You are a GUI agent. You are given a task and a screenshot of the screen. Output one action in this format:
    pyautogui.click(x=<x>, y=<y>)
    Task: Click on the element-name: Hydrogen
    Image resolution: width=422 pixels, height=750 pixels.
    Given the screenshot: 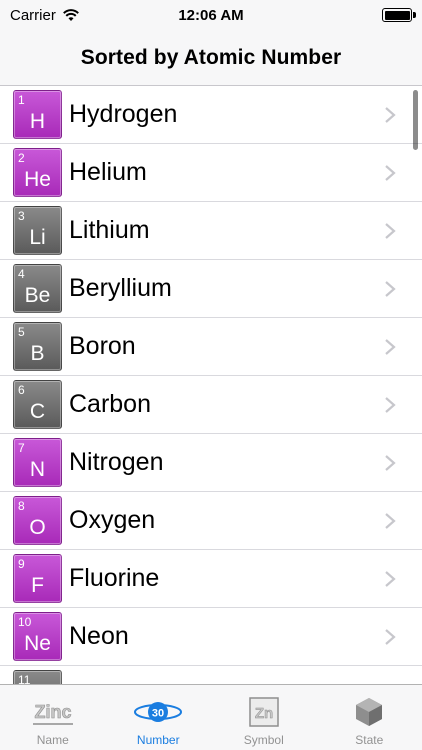 What is the action you would take?
    pyautogui.click(x=123, y=114)
    